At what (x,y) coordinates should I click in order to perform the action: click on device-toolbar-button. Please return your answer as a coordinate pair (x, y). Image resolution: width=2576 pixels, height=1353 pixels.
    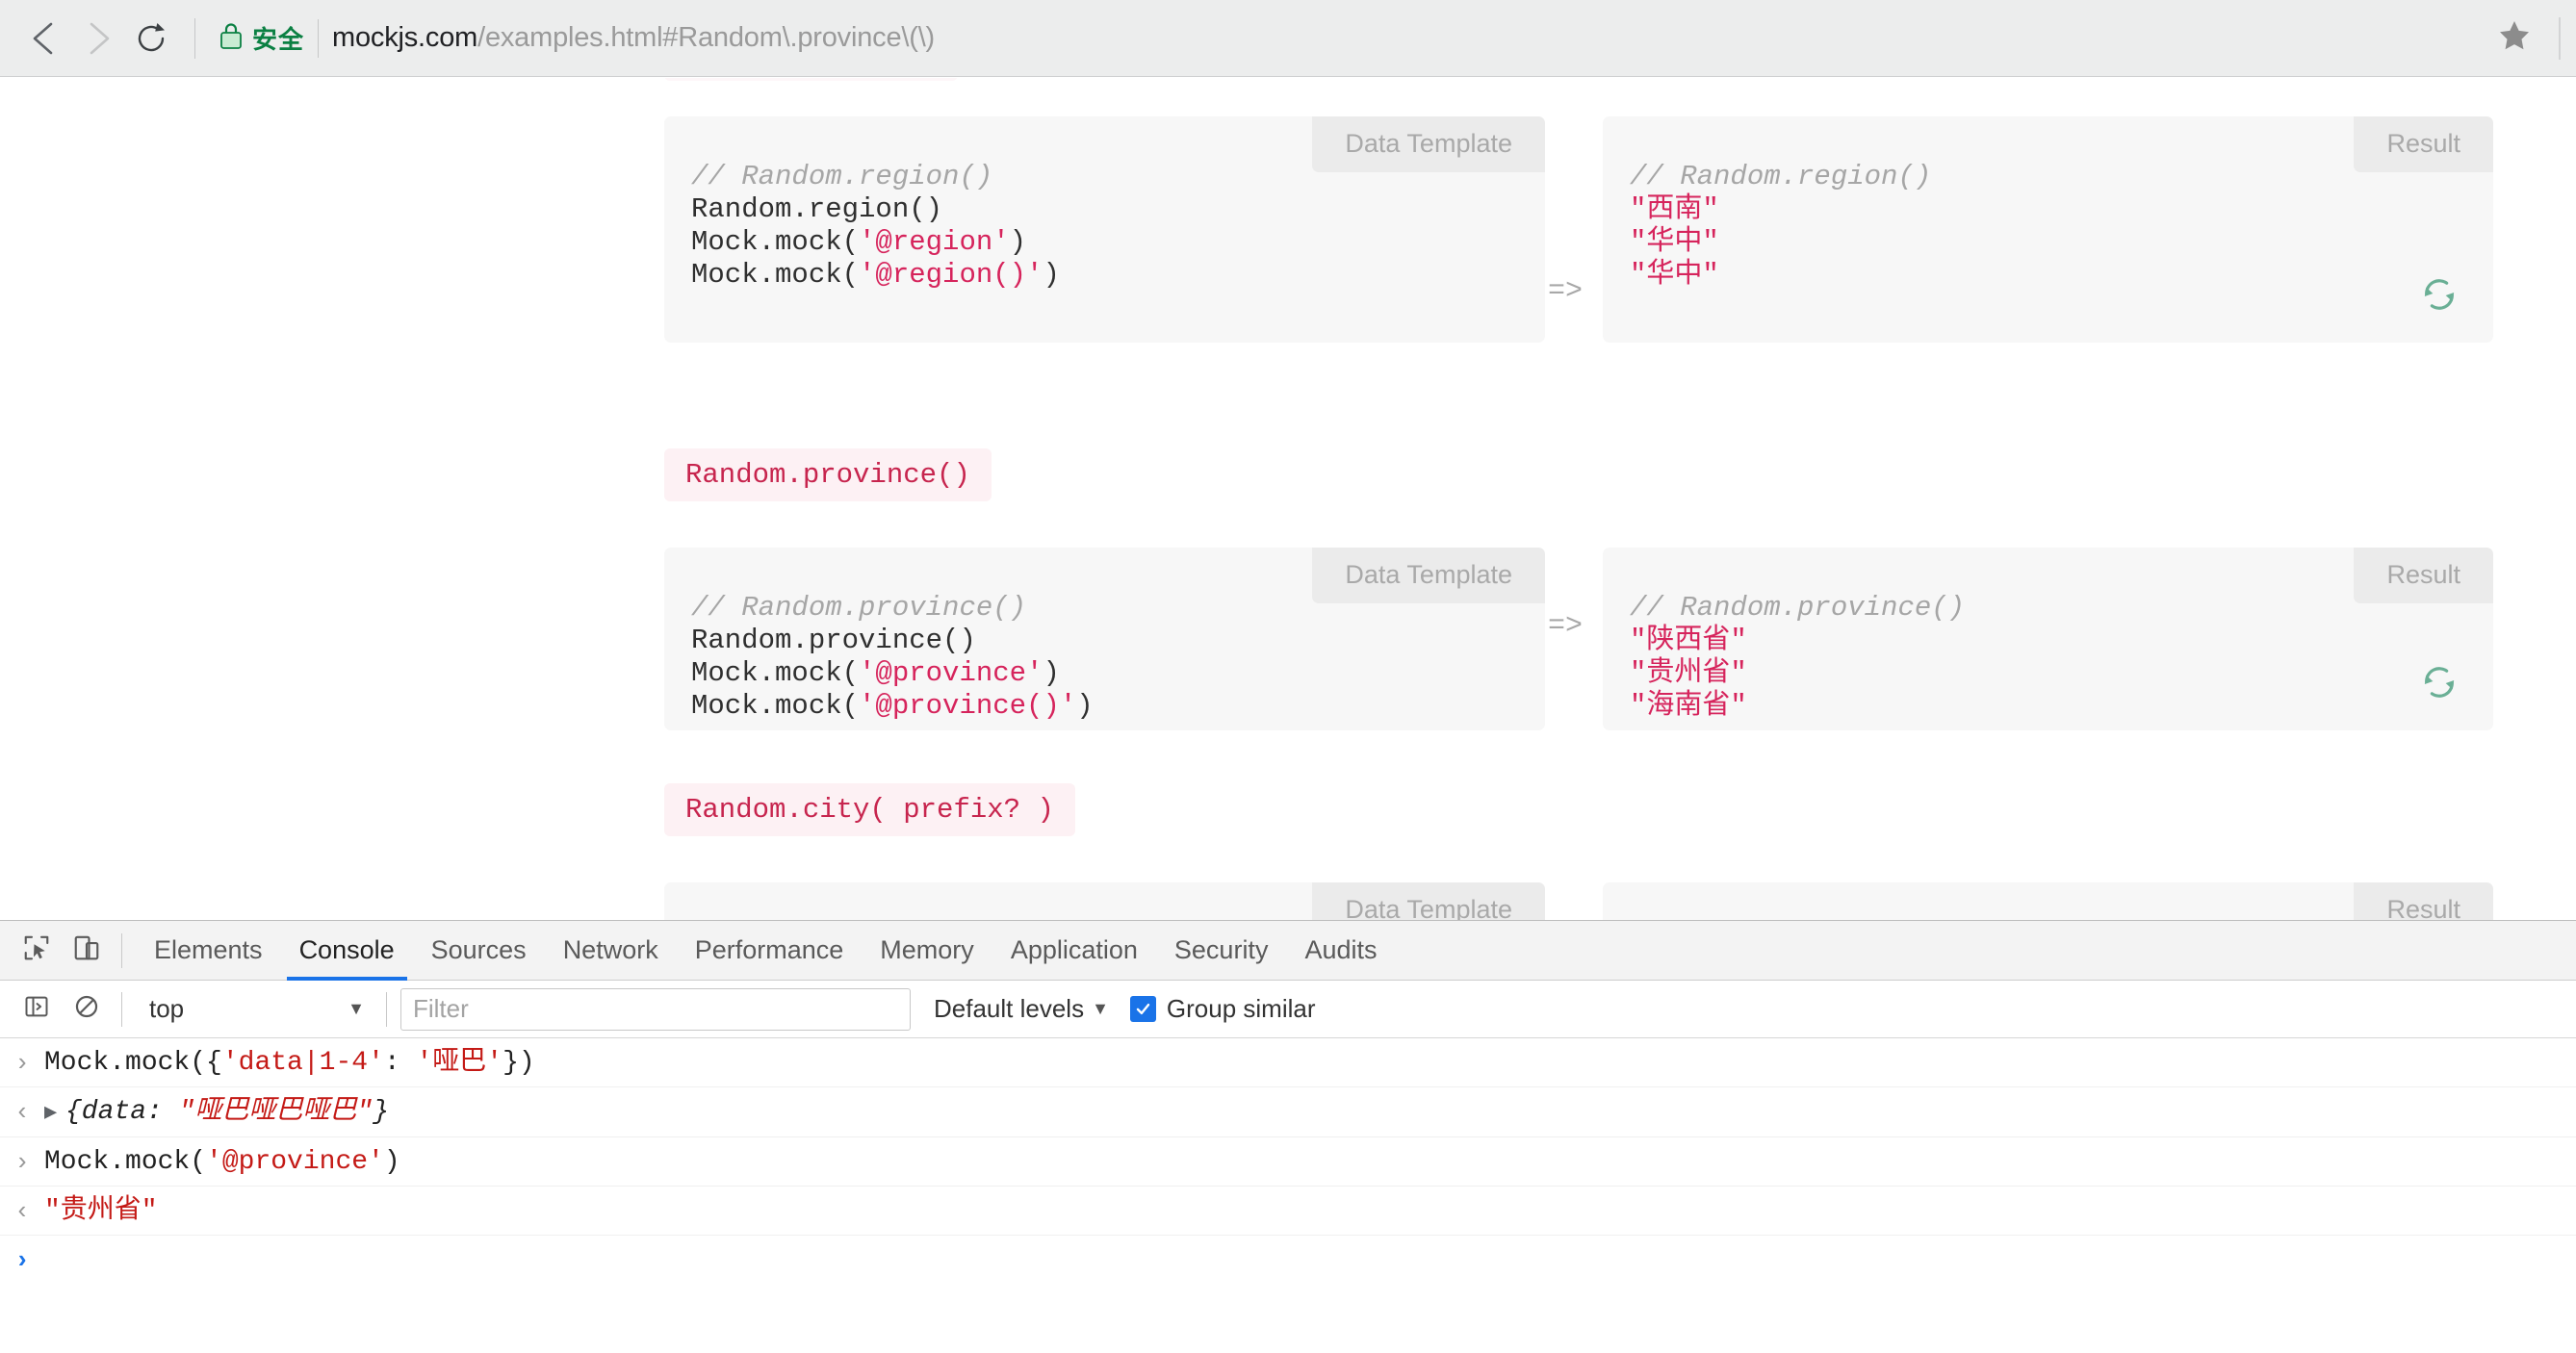
    Looking at the image, I should click on (87, 951).